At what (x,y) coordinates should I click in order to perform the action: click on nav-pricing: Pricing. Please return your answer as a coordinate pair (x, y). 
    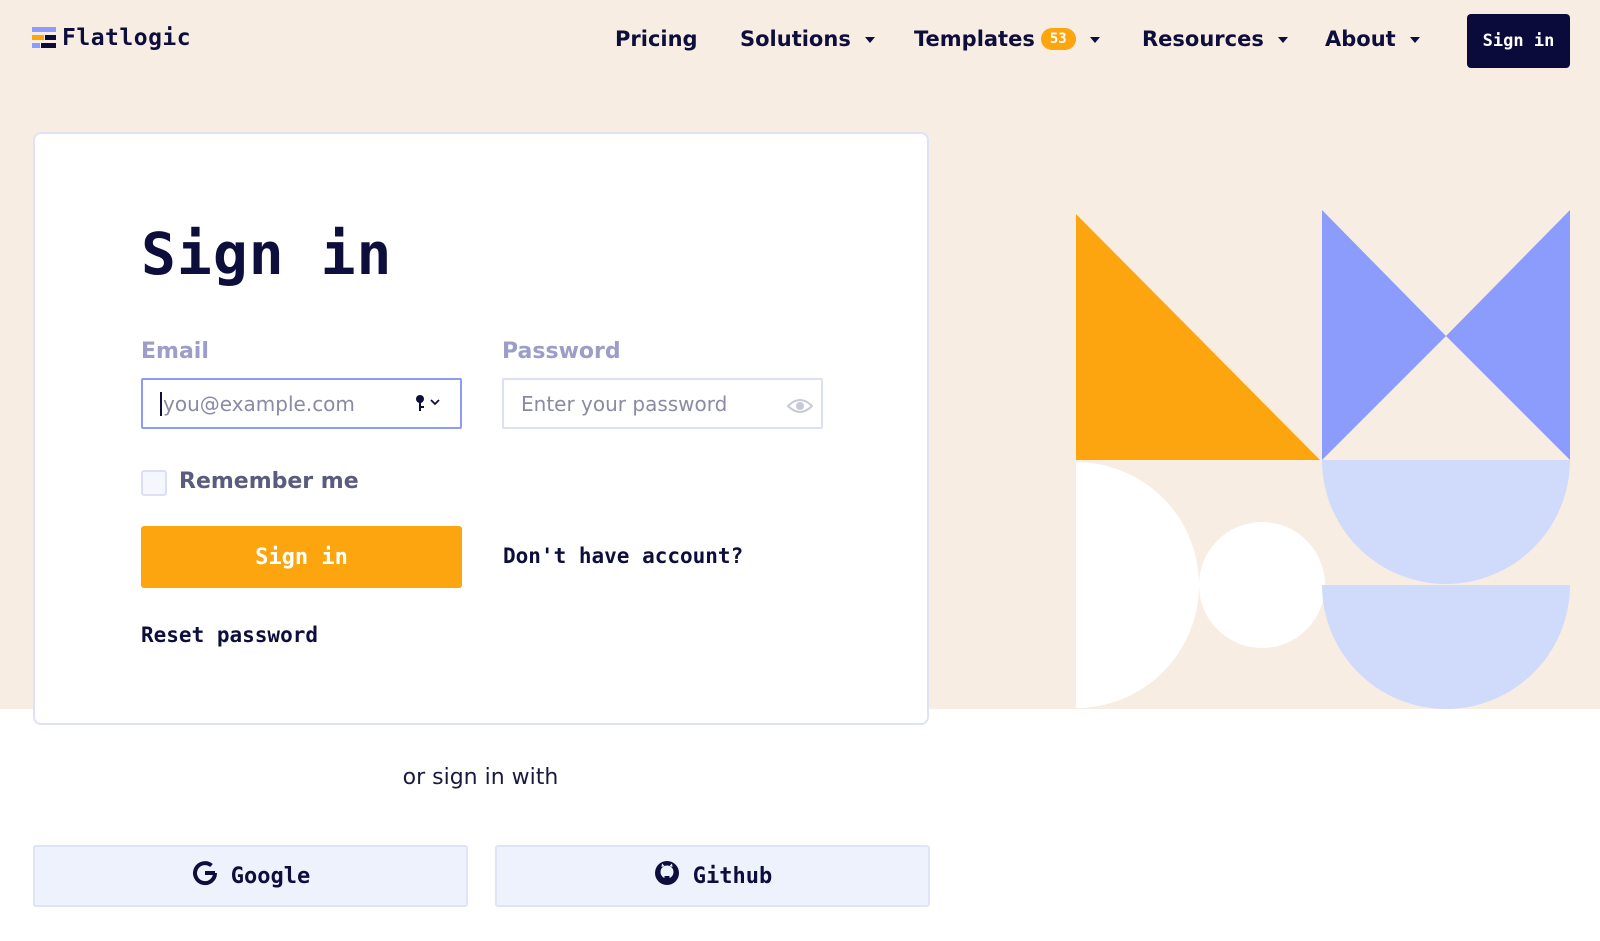
    Looking at the image, I should click on (656, 39).